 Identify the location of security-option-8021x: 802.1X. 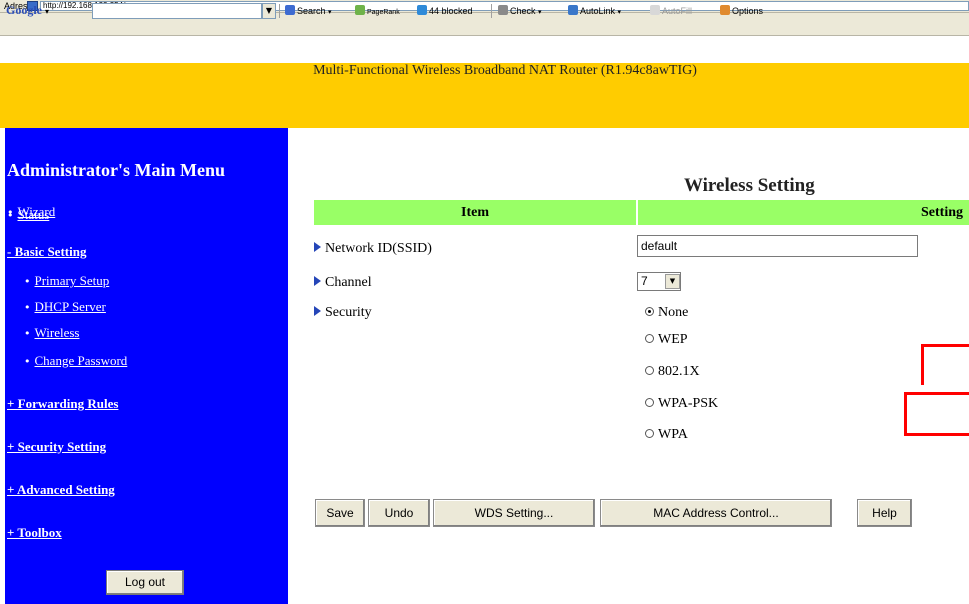
(672, 372).